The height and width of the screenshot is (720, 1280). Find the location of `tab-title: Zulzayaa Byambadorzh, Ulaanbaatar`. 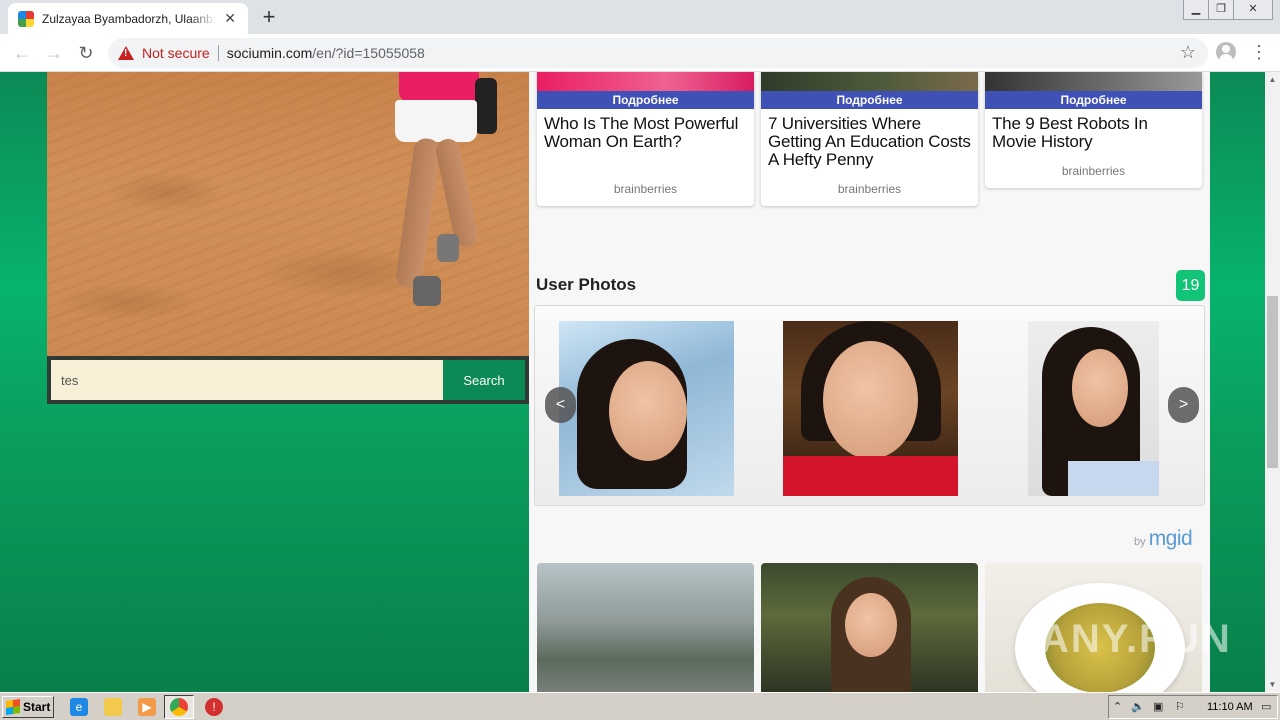

tab-title: Zulzayaa Byambadorzh, Ulaanbaatar is located at coordinates (129, 18).